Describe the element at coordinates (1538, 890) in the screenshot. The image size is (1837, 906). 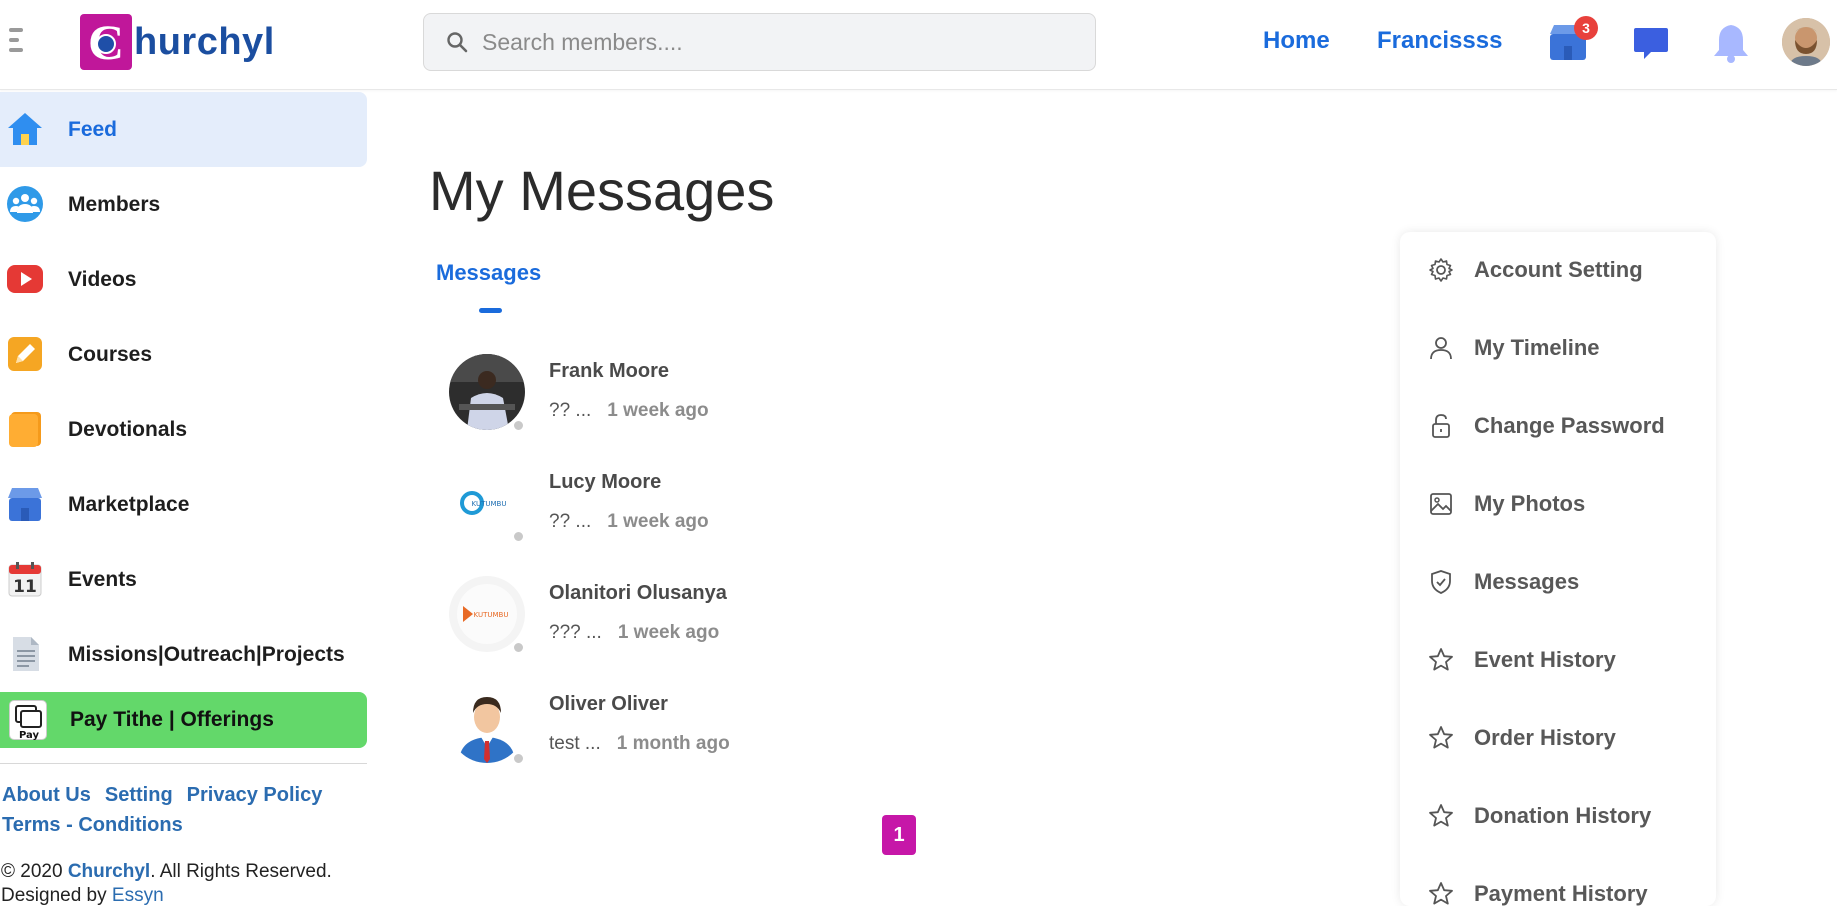
I see `menu-item-payment-history: Payment History` at that location.